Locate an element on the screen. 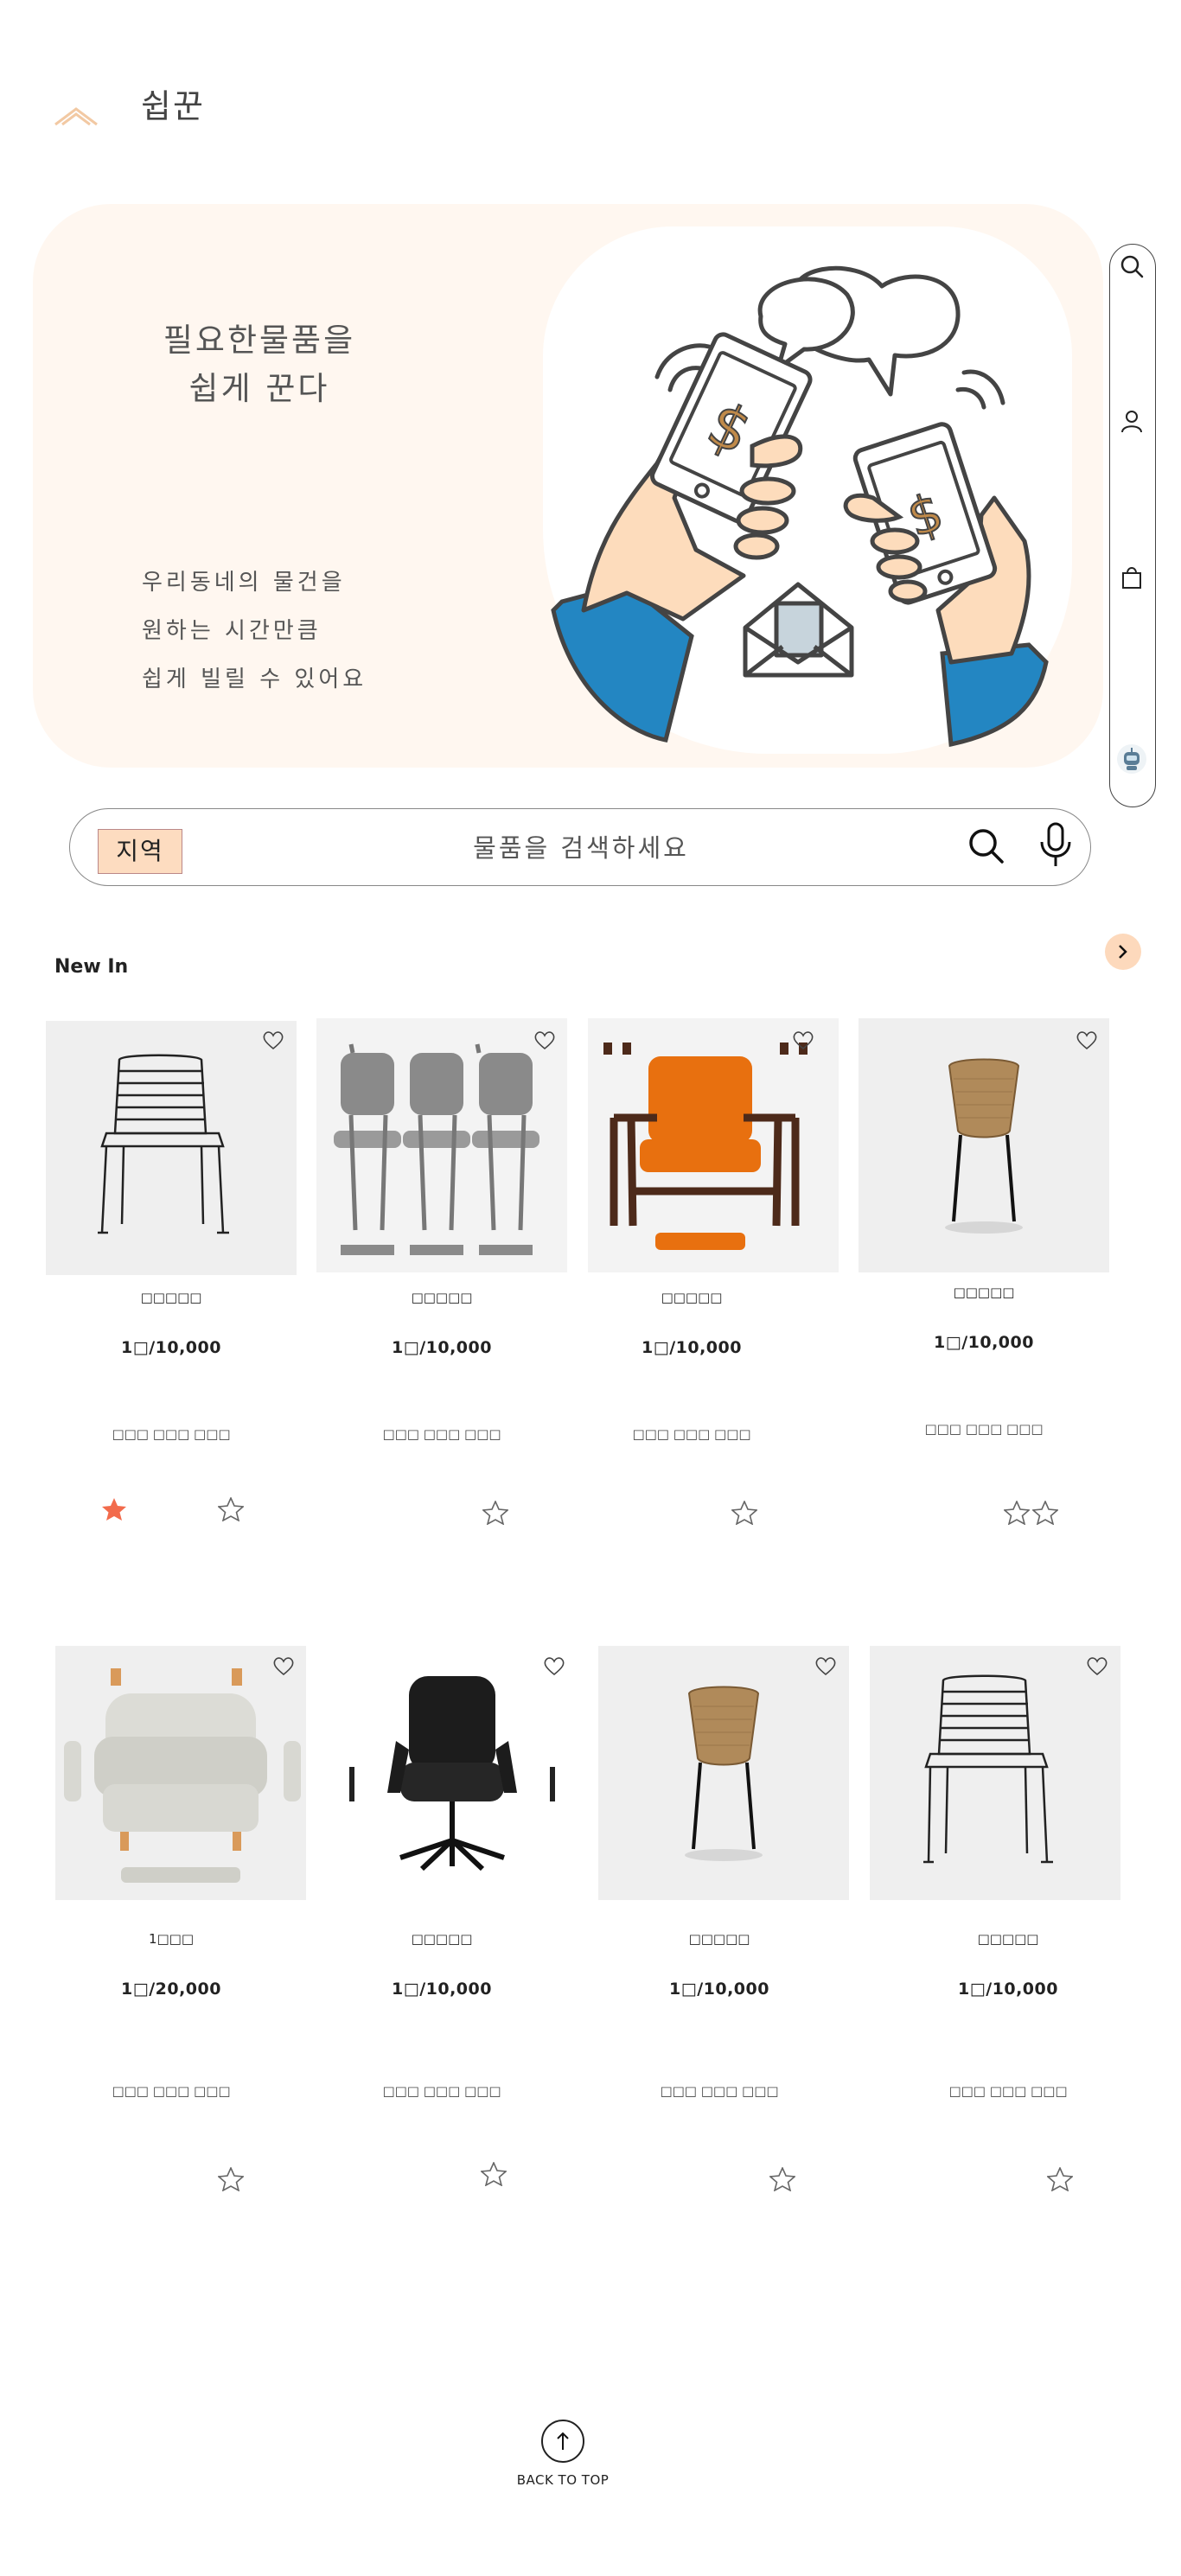 The height and width of the screenshot is (2576, 1181). chevron-right-icon is located at coordinates (1123, 952).